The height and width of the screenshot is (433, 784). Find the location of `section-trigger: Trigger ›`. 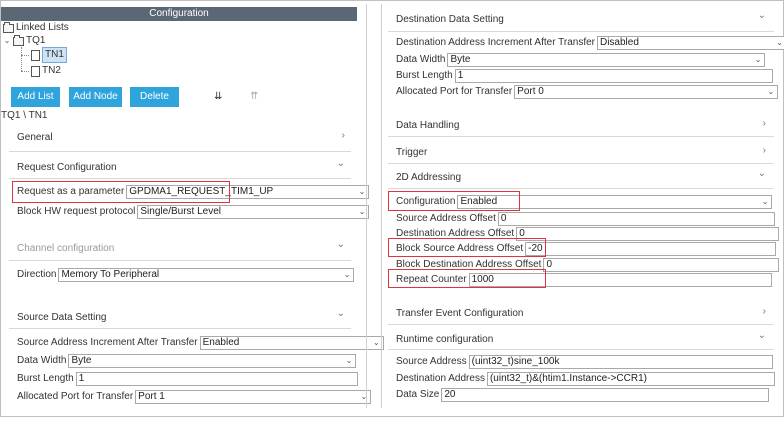

section-trigger: Trigger › is located at coordinates (582, 152).